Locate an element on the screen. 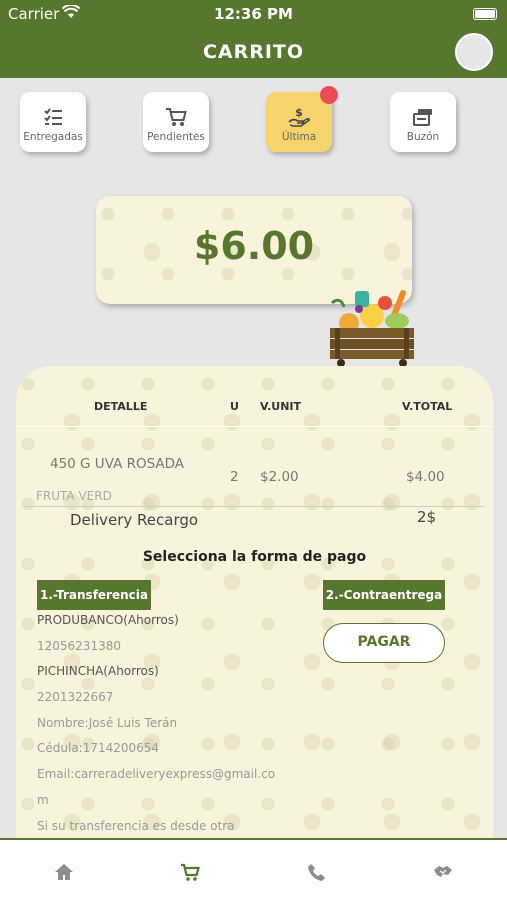  notification-badge is located at coordinates (329, 95).